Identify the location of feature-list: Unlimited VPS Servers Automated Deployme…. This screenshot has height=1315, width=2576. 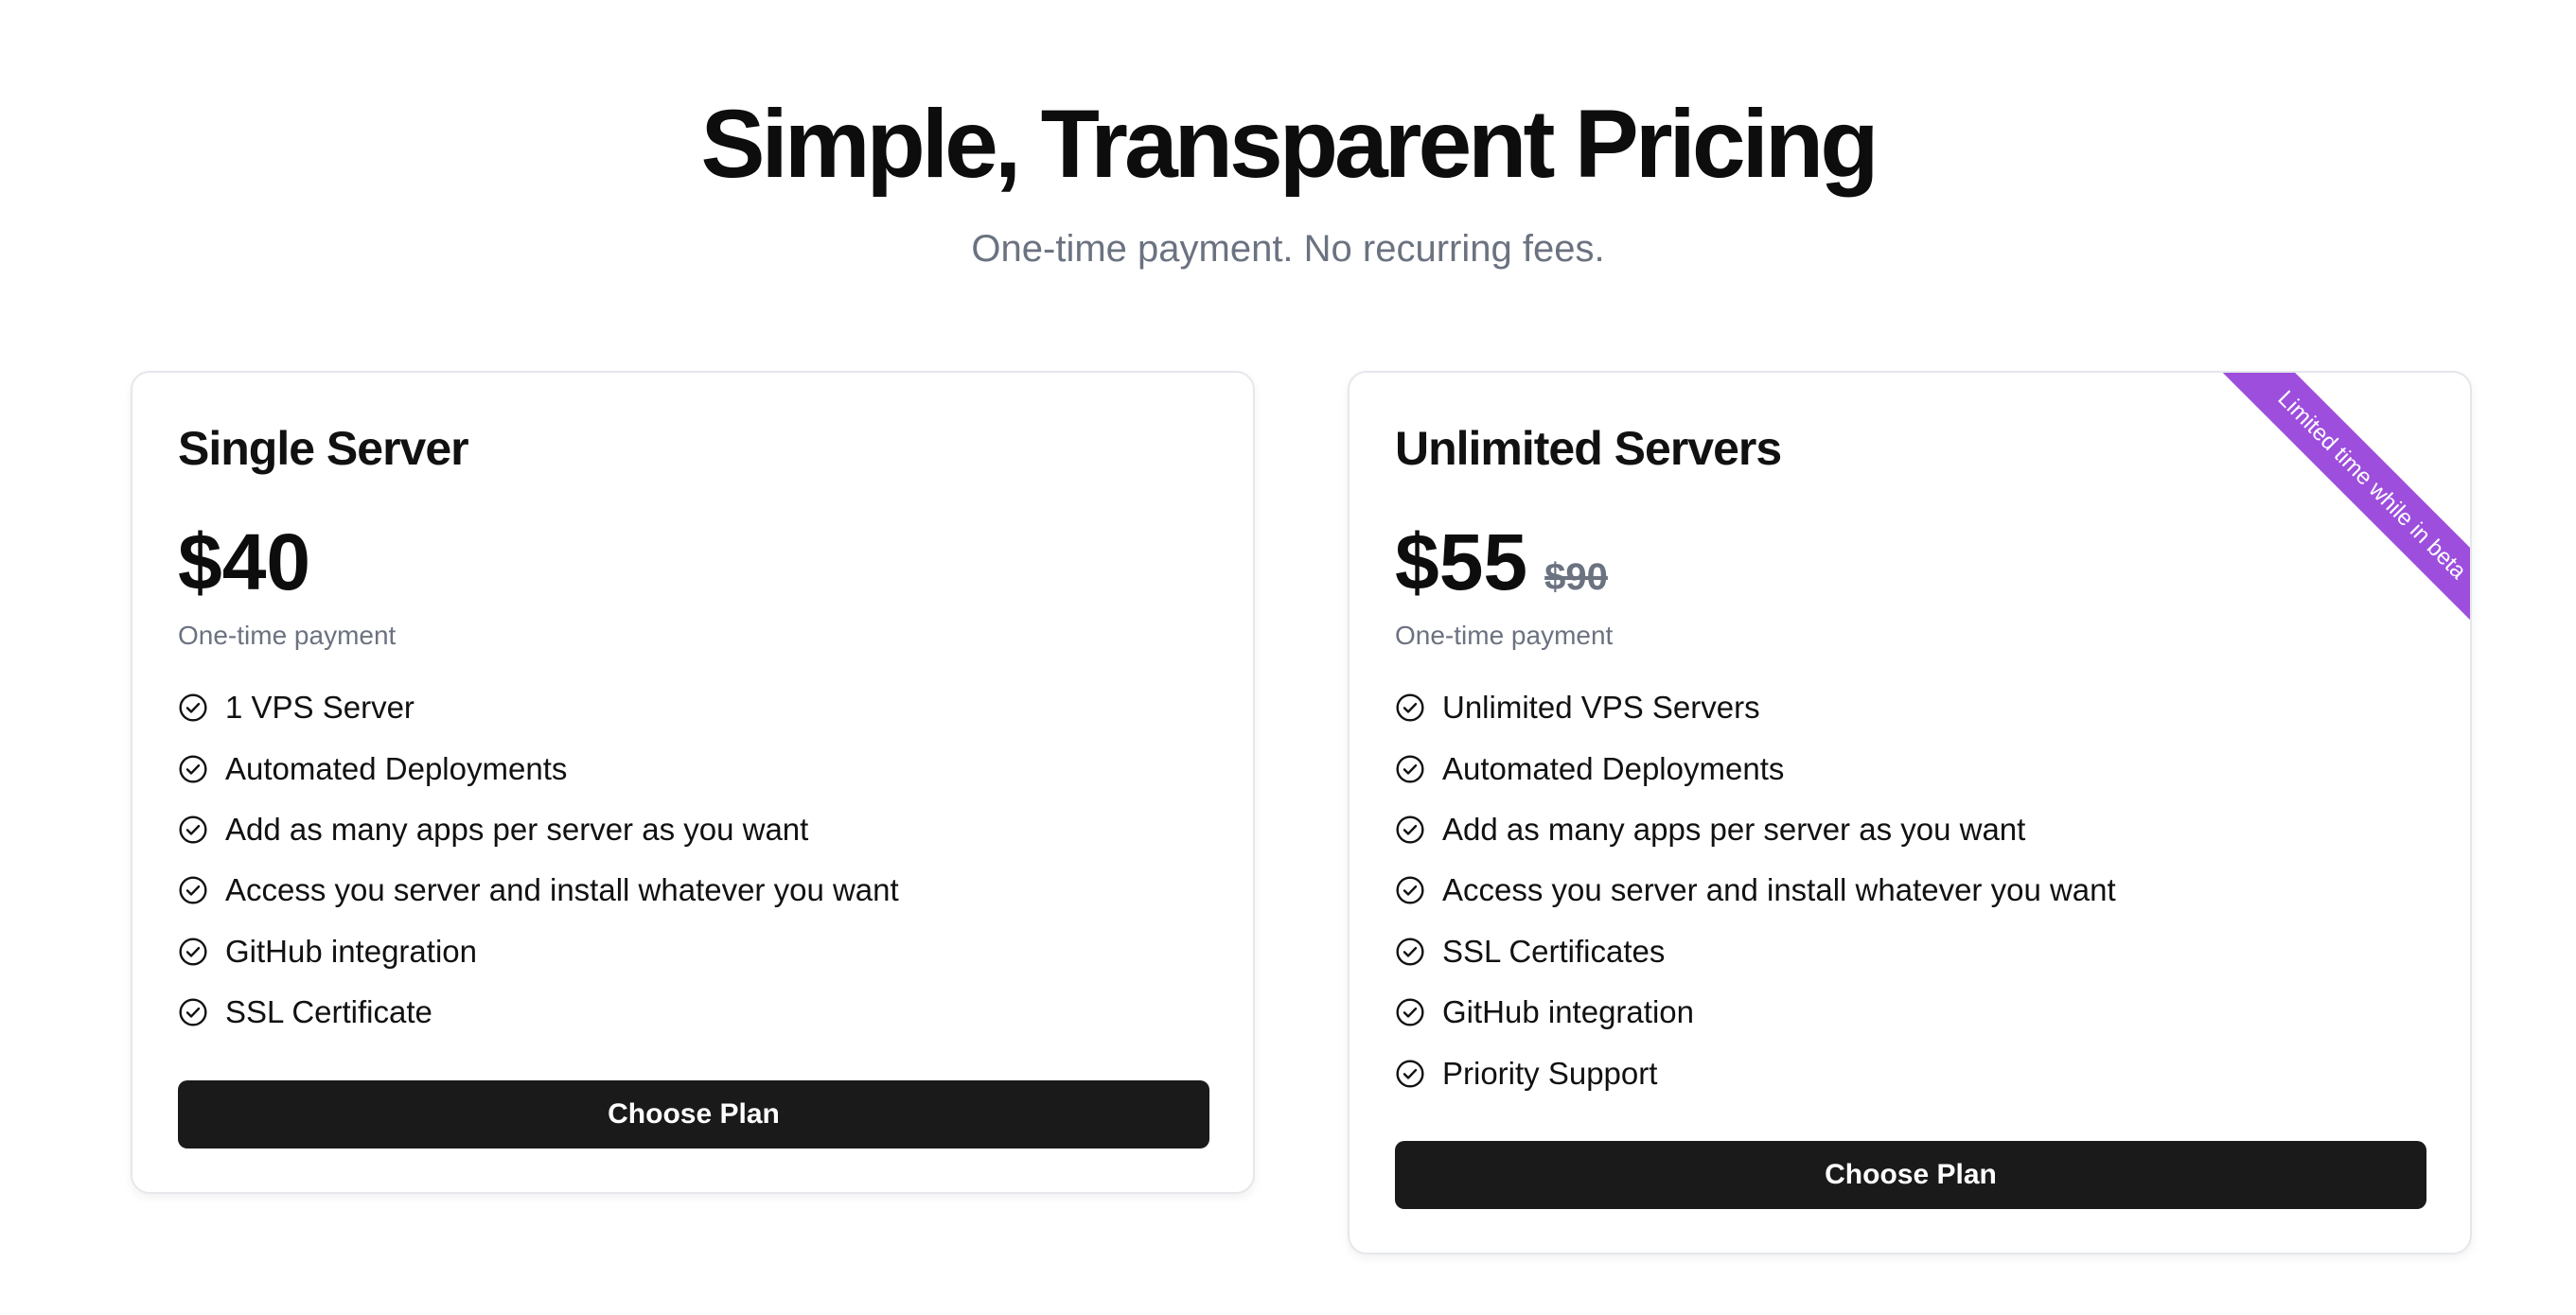
(1755, 890).